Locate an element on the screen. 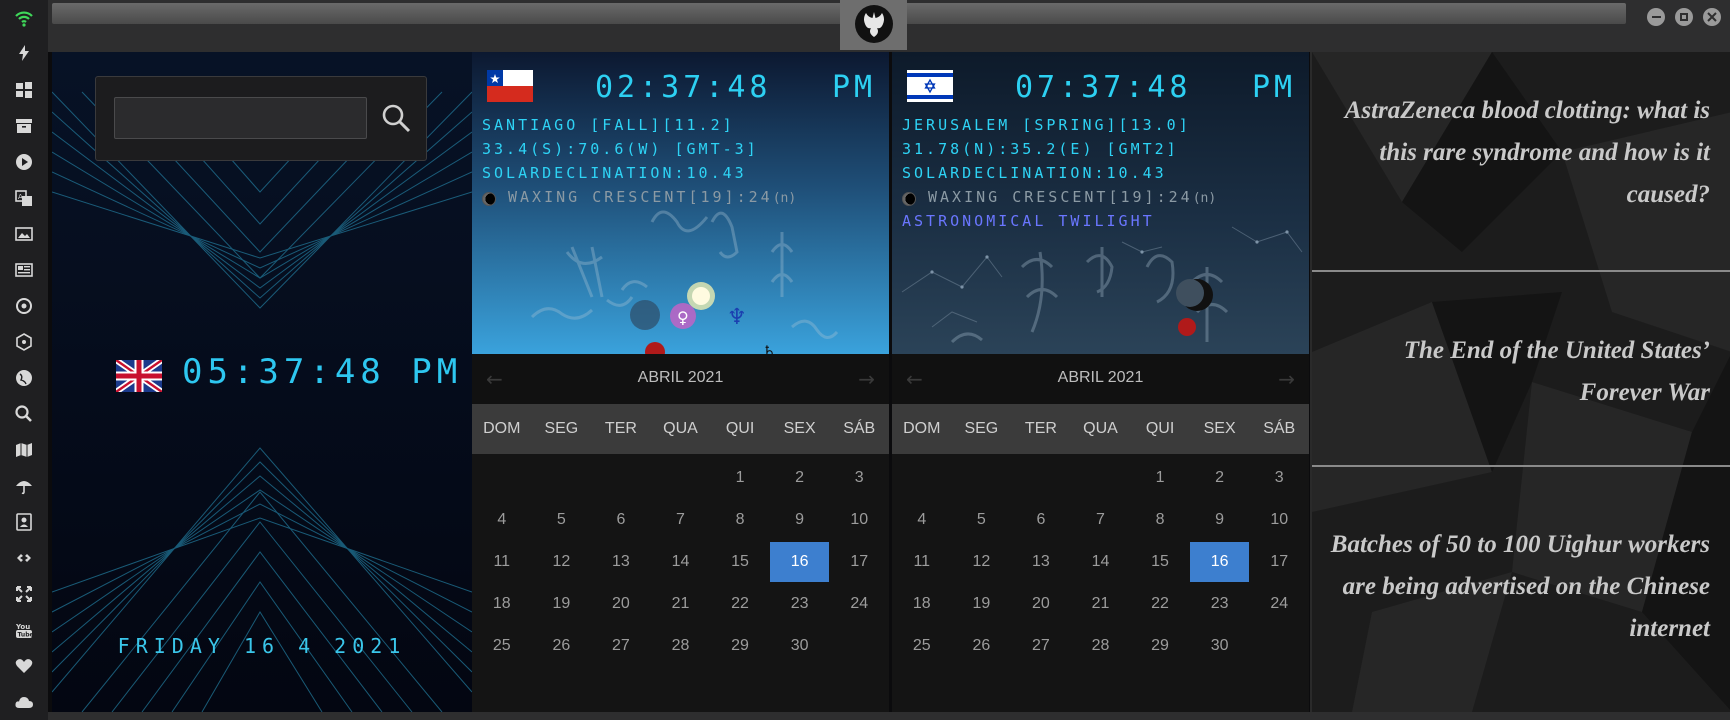  wifi-icon is located at coordinates (24, 18).